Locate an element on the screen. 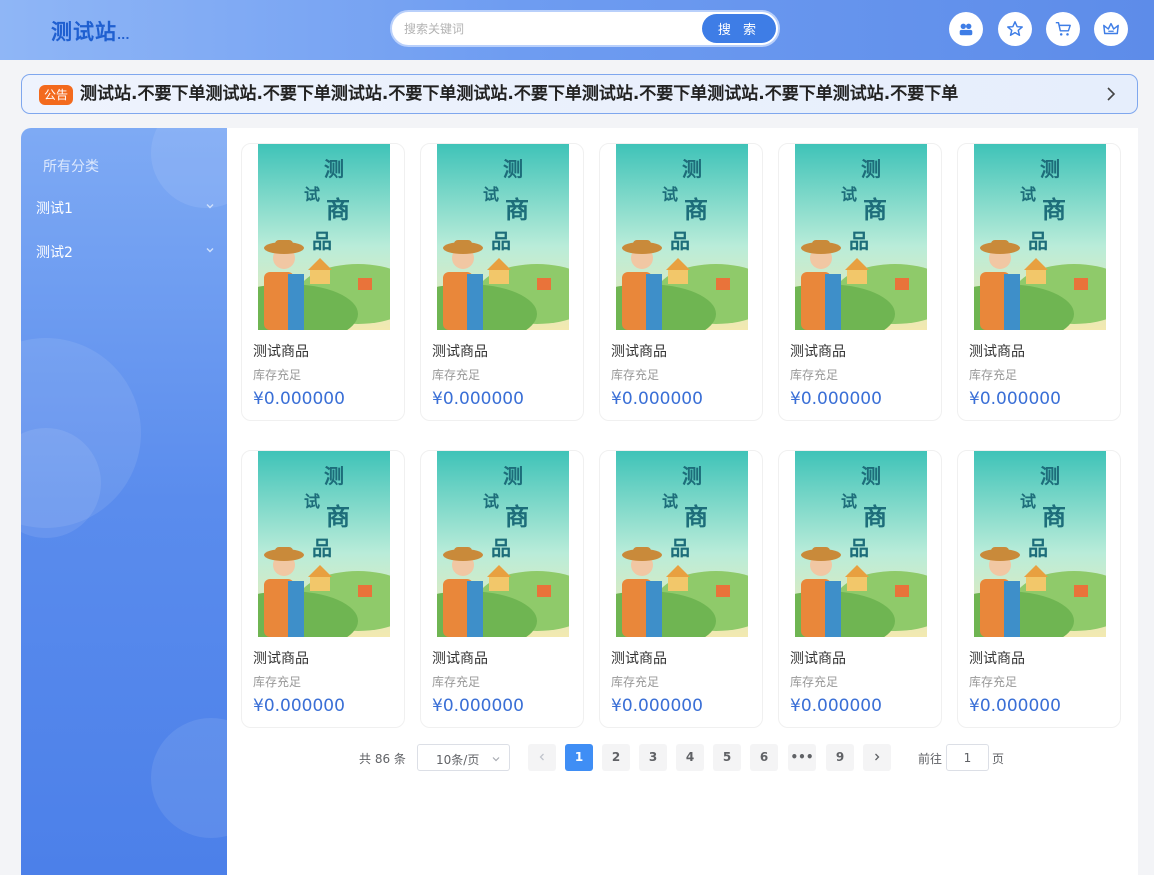  more-pages-button: ••• is located at coordinates (802, 757).